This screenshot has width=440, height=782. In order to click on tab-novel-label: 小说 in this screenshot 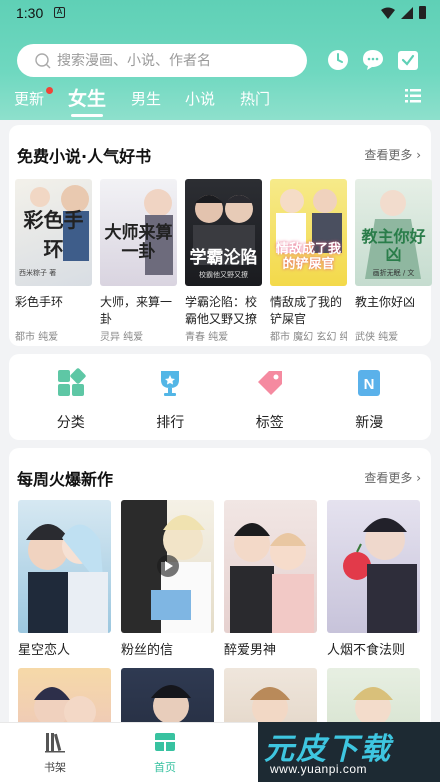, I will do `click(200, 99)`.